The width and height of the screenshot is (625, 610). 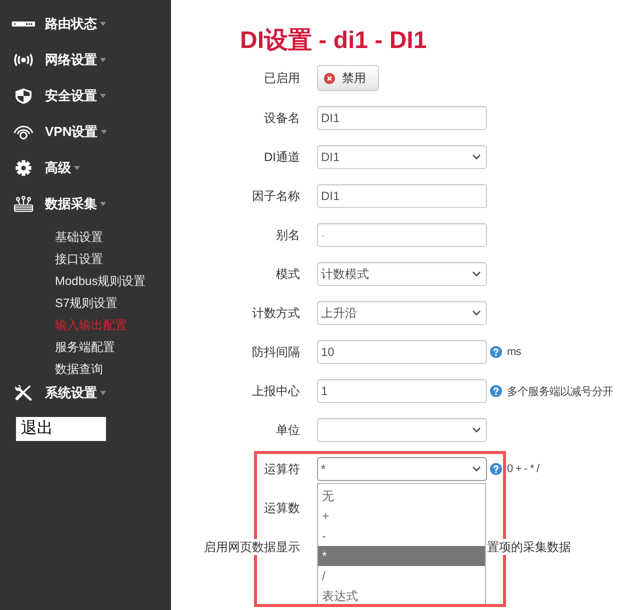 I want to click on dropdown-option: +, so click(x=401, y=516).